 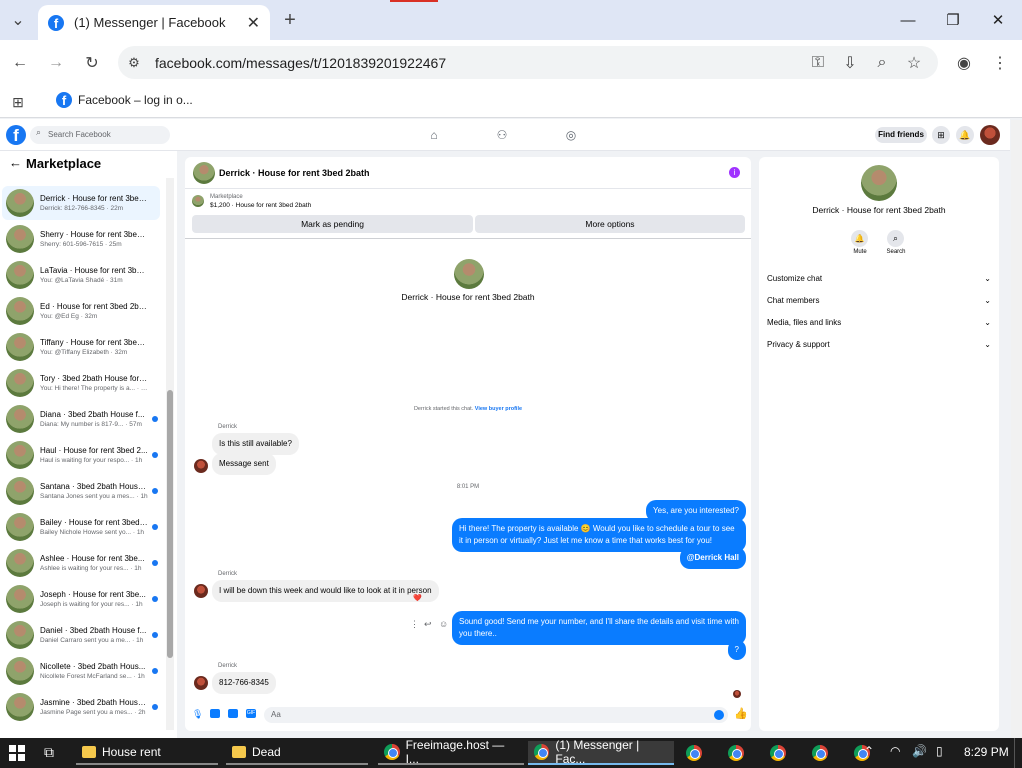 I want to click on contact-avatar, so click(x=204, y=173).